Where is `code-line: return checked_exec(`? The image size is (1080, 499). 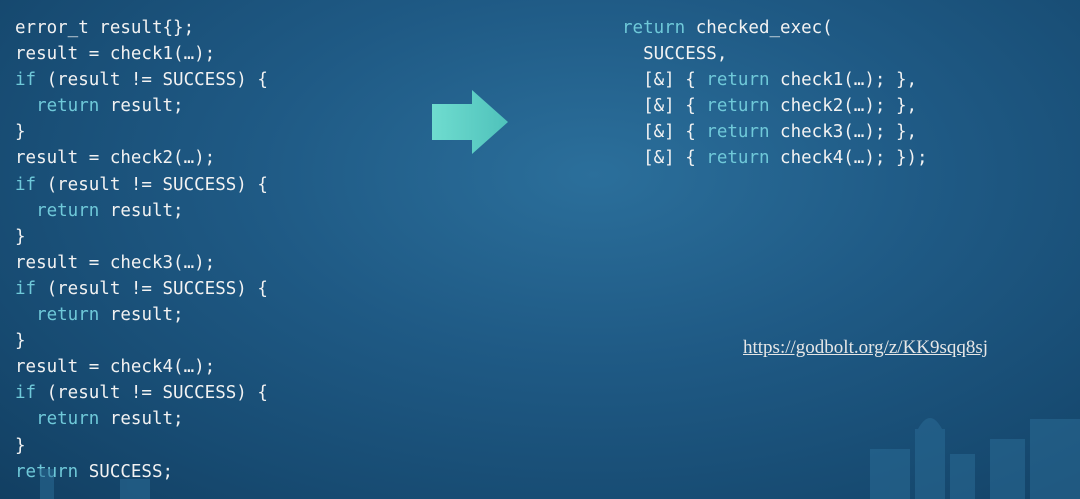 code-line: return checked_exec( is located at coordinates (775, 28).